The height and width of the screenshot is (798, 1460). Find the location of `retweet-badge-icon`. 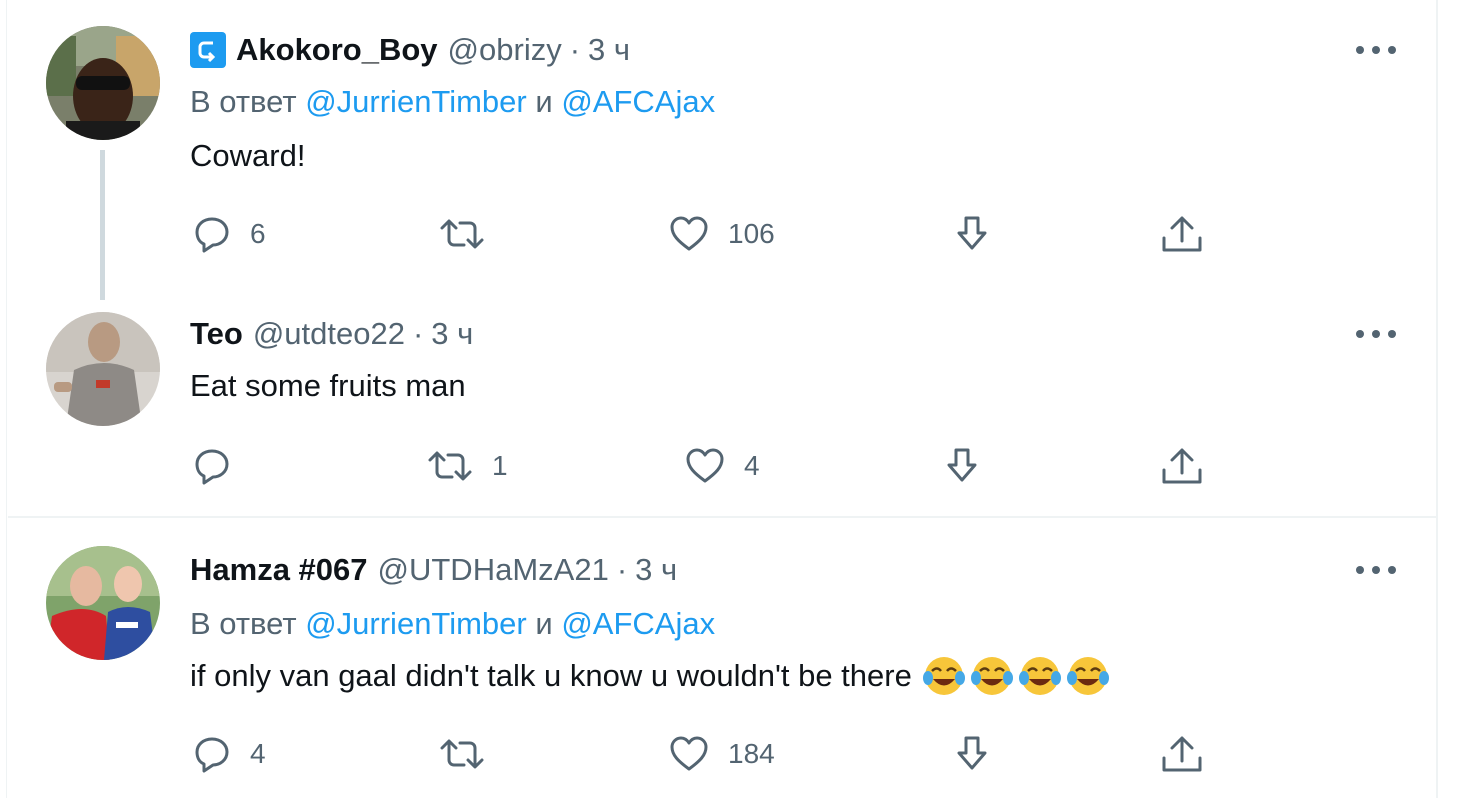

retweet-badge-icon is located at coordinates (208, 50).